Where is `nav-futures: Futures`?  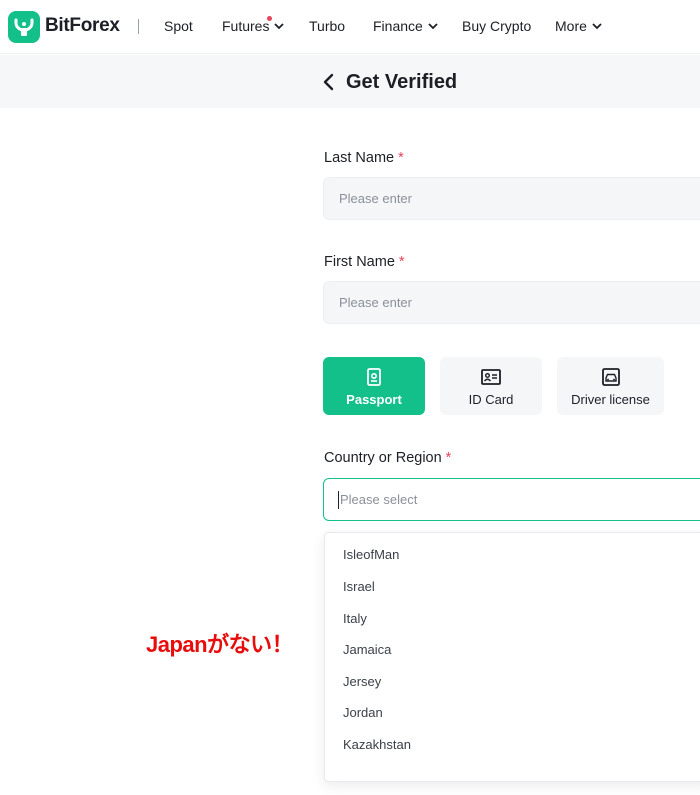 nav-futures: Futures is located at coordinates (253, 25).